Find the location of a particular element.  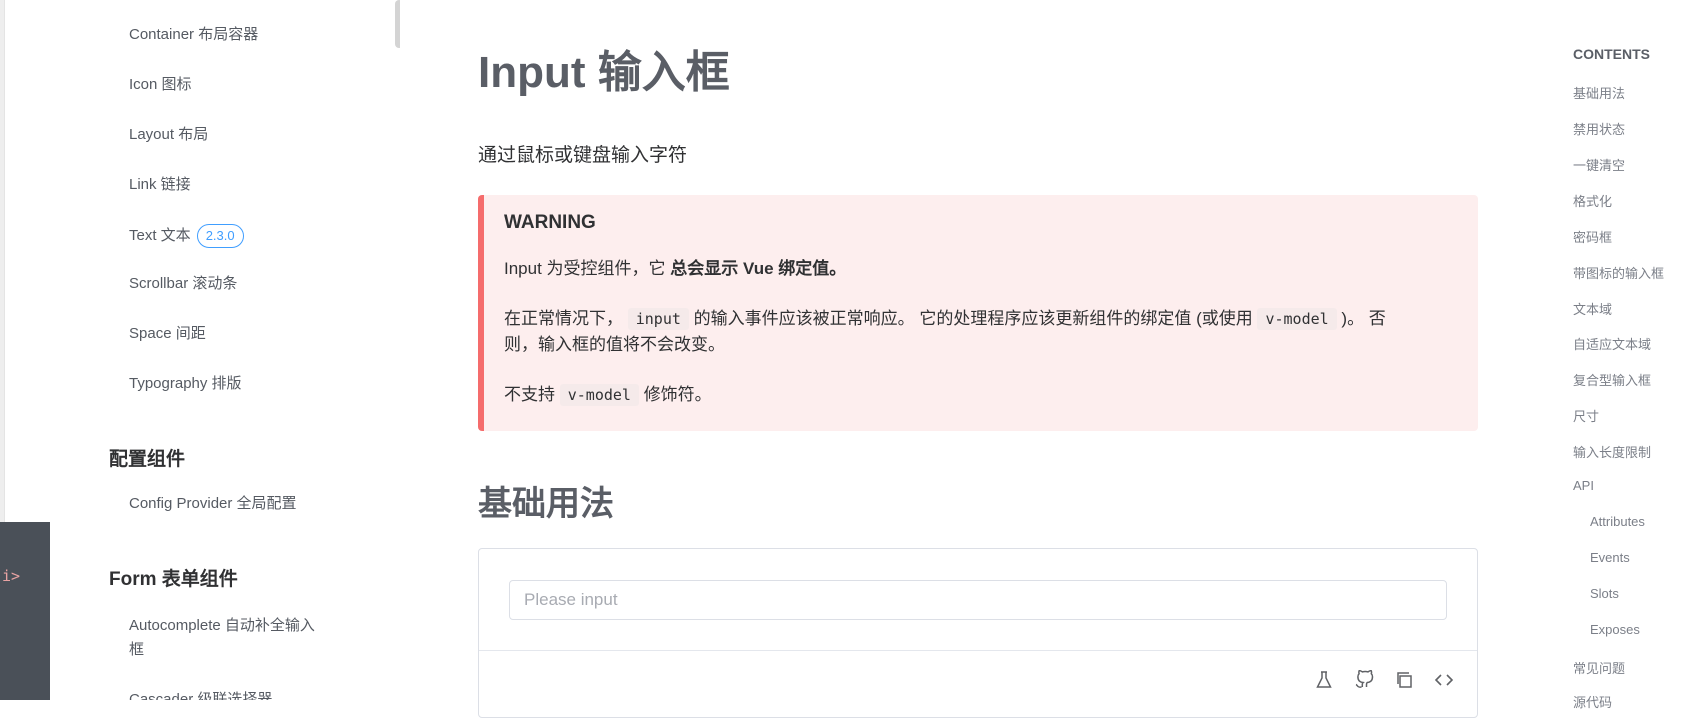

toc-item: 禁用状态 is located at coordinates (1599, 128).